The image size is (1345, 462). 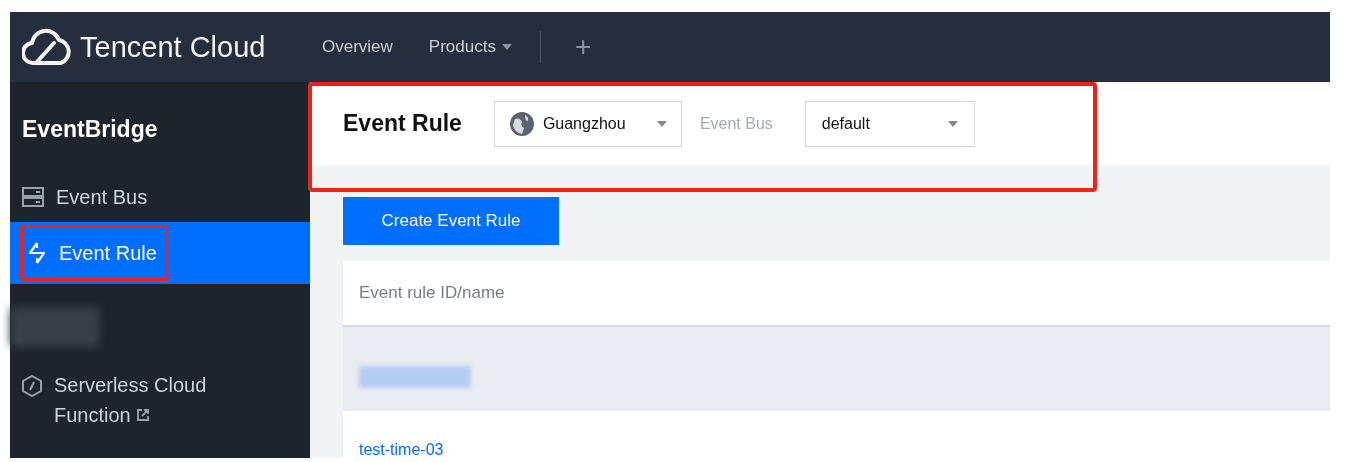 I want to click on field-label: Event Bus, so click(x=736, y=123).